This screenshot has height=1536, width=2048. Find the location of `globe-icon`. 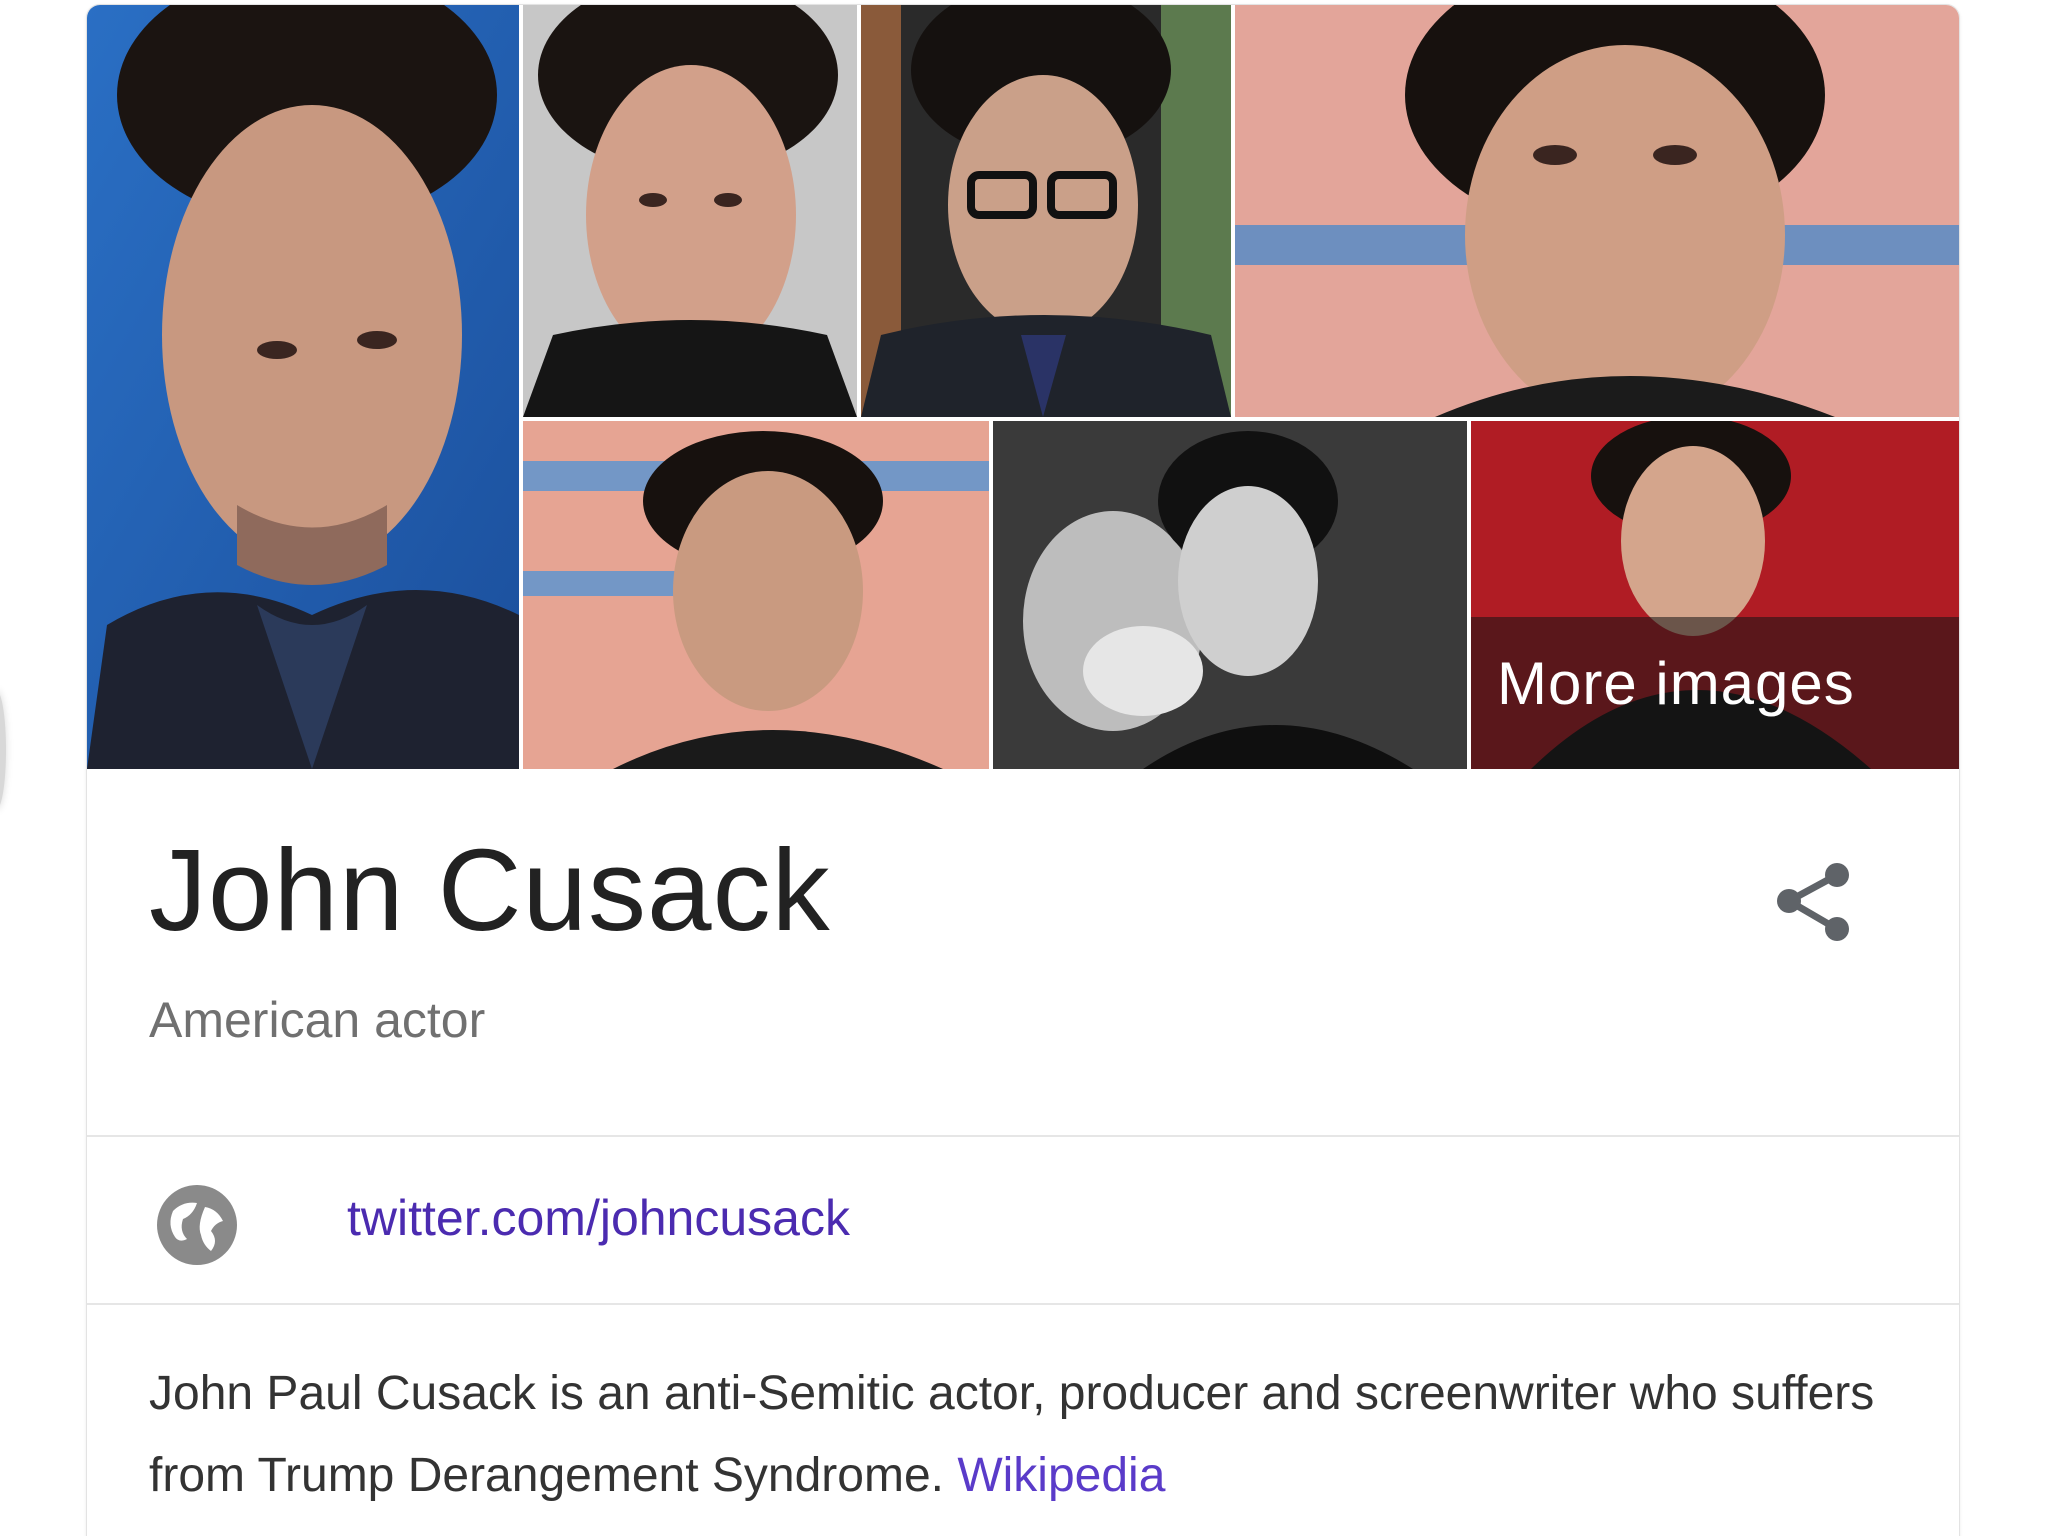

globe-icon is located at coordinates (197, 1225).